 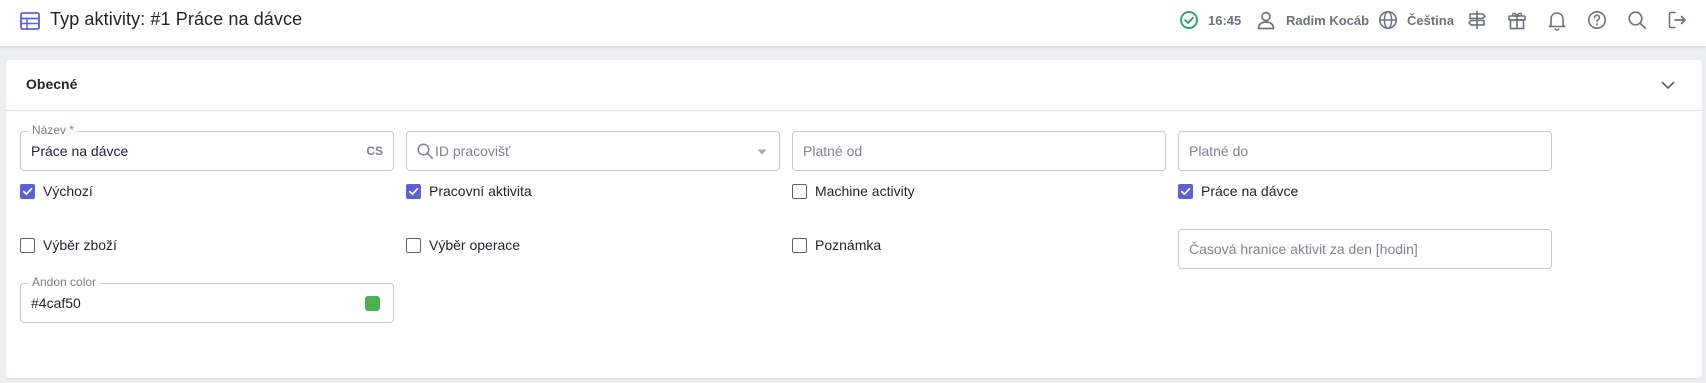 I want to click on section-title: Obecné, so click(x=52, y=84).